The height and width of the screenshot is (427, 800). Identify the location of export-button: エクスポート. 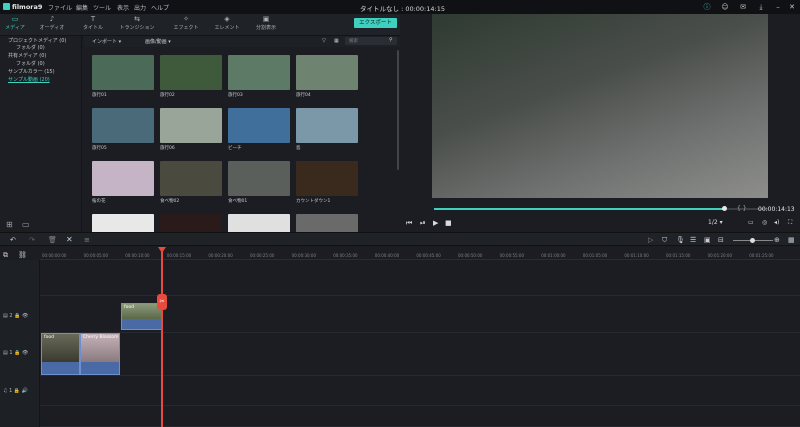
(375, 23).